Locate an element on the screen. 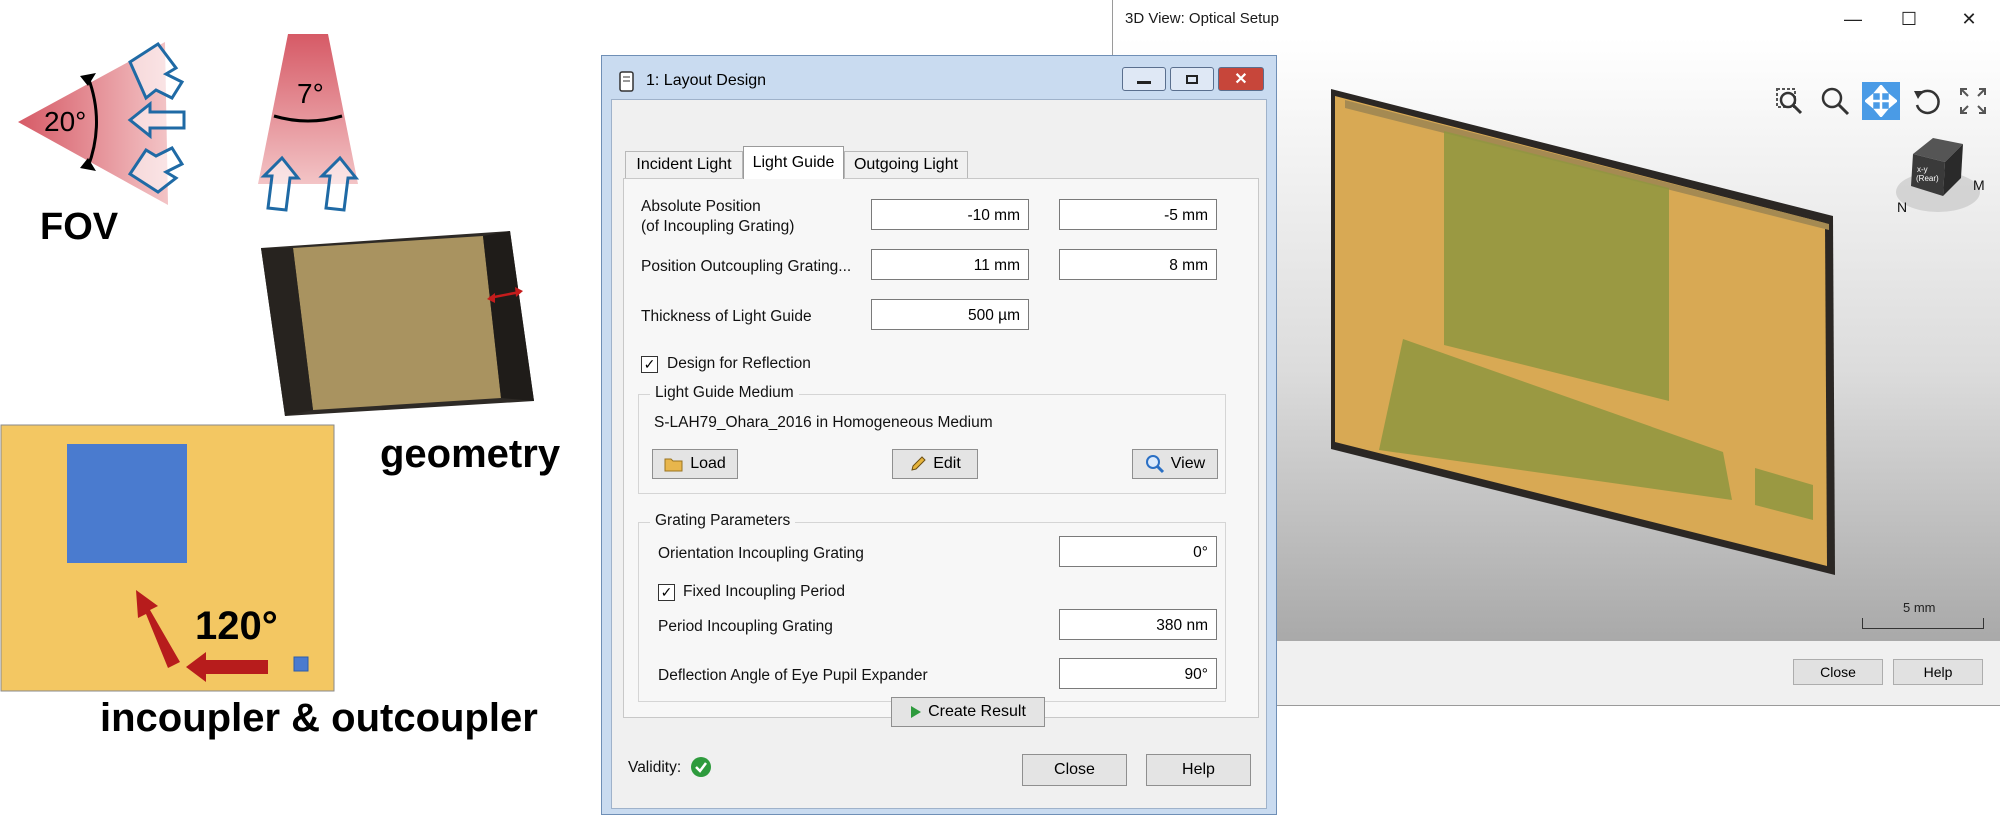 Image resolution: width=2000 pixels, height=815 pixels. dialog-close-action-button: Close is located at coordinates (1074, 770).